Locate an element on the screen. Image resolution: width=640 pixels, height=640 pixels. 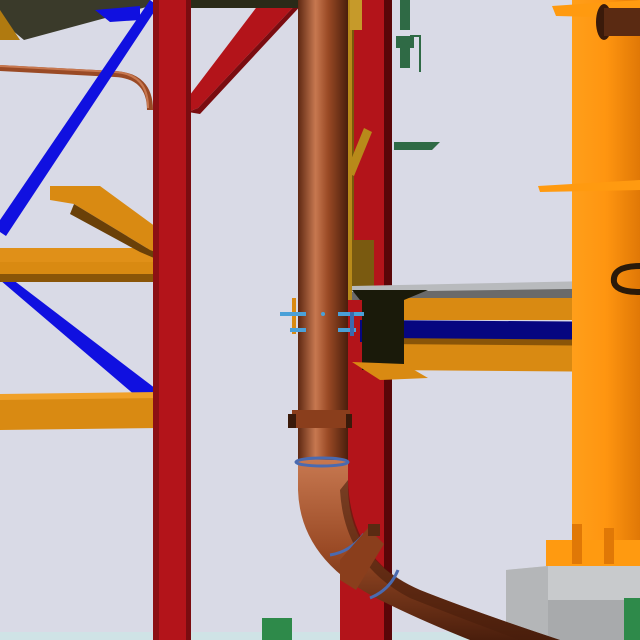
red-column-left-flange is located at coordinates (188, 320).